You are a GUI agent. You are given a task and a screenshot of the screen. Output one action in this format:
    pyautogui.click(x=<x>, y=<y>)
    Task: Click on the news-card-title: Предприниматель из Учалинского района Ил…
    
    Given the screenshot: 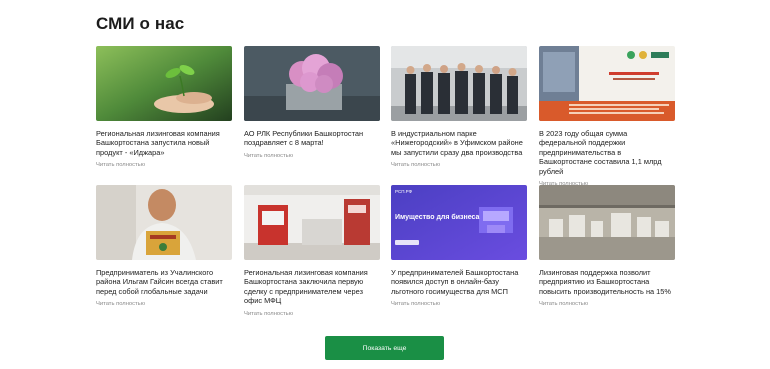 What is the action you would take?
    pyautogui.click(x=159, y=282)
    